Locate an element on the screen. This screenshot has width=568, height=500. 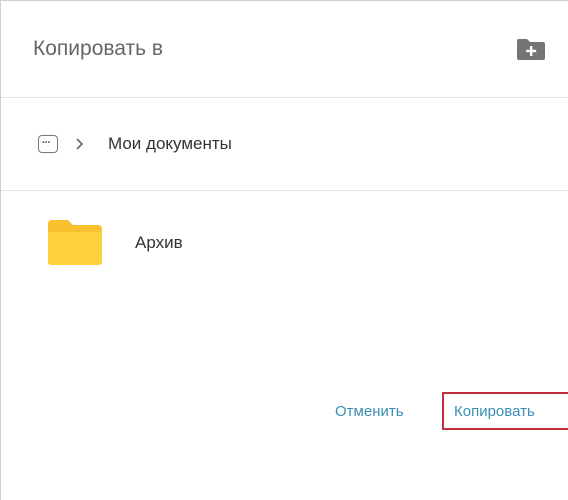
ellipsis-icon: ··· is located at coordinates (46, 143).